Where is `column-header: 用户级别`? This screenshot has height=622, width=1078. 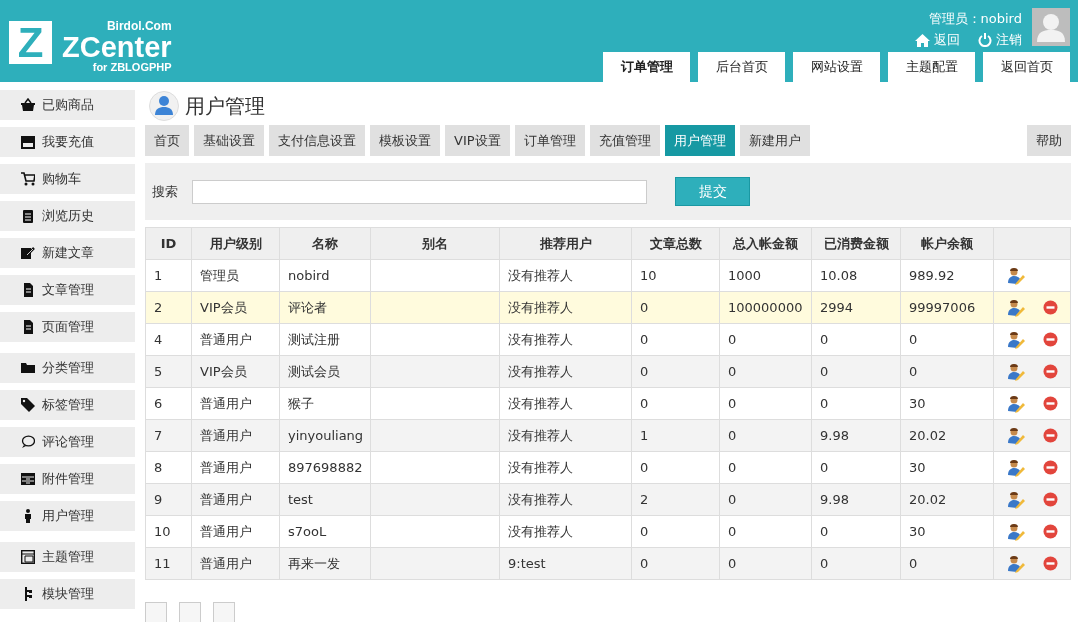 column-header: 用户级别 is located at coordinates (235, 243).